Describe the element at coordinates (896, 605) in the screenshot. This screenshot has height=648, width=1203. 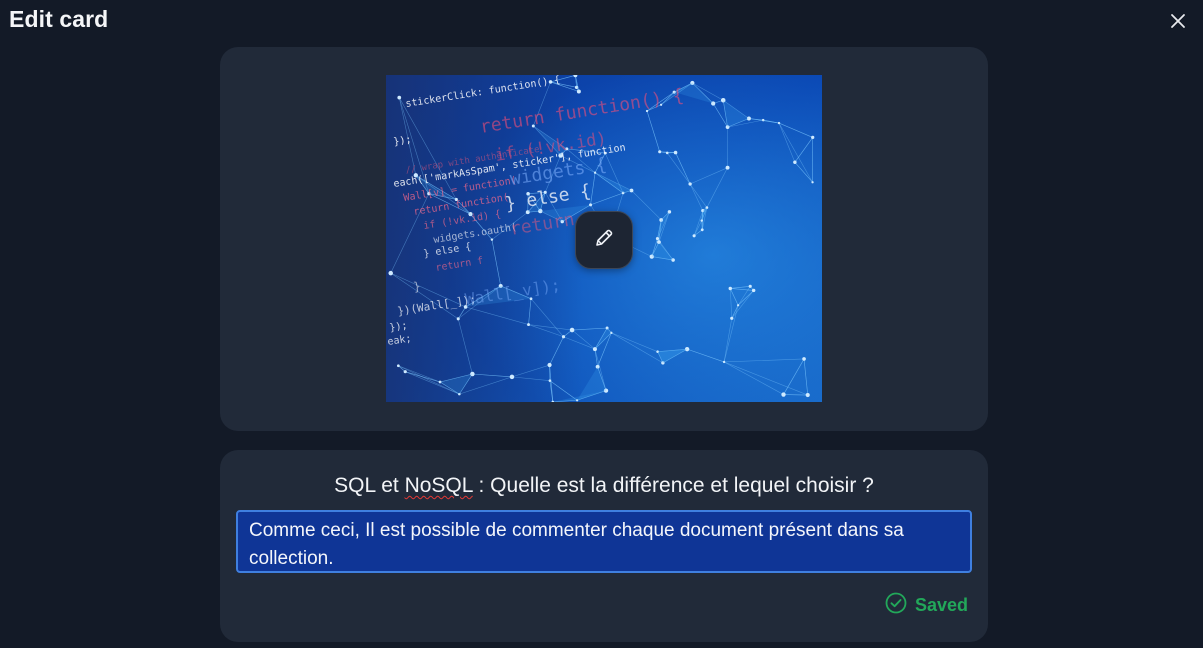
I see `check-circle-icon` at that location.